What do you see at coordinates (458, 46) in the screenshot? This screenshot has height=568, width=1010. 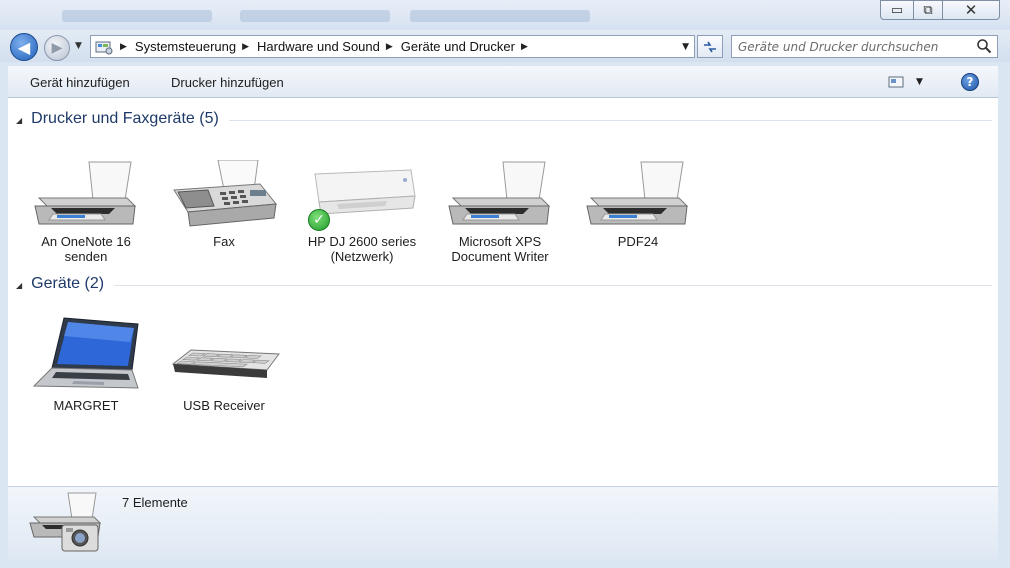 I see `breadcrumb-geraete-und-drucker: Geräte und Drucker` at bounding box center [458, 46].